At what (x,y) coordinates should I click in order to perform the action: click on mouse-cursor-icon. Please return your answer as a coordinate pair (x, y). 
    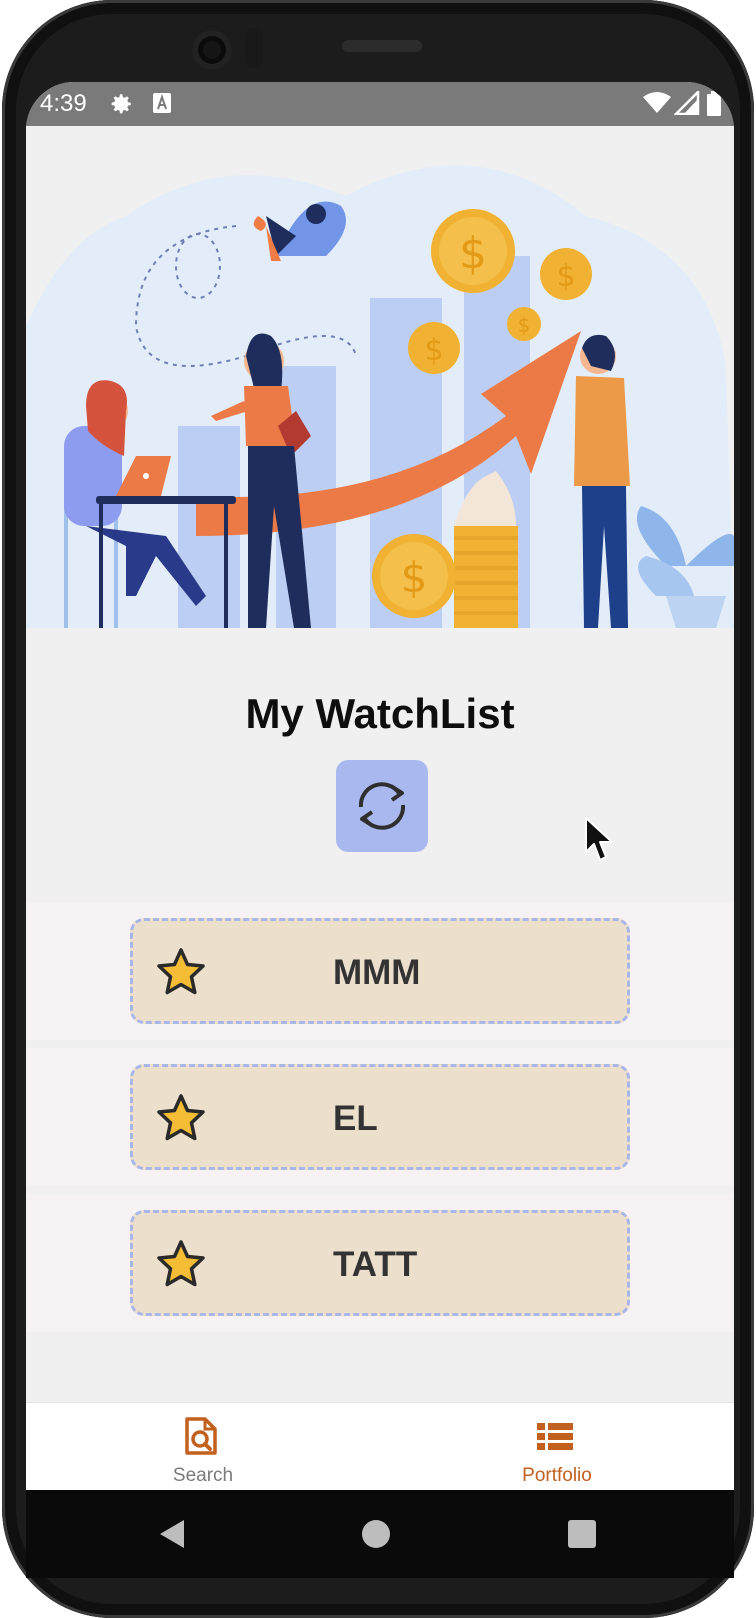
    Looking at the image, I should click on (599, 839).